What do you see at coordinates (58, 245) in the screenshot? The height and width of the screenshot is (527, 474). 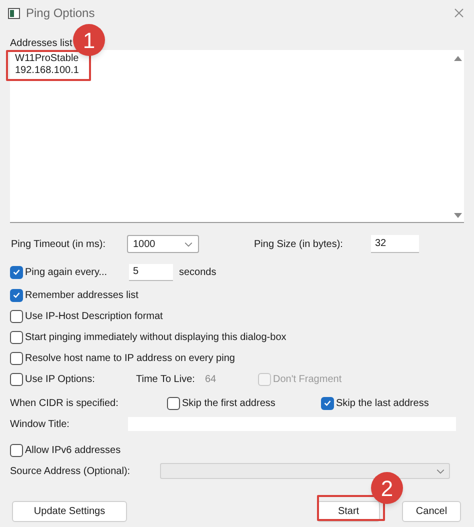 I see `field-label: Ping Timeout (in ms):` at bounding box center [58, 245].